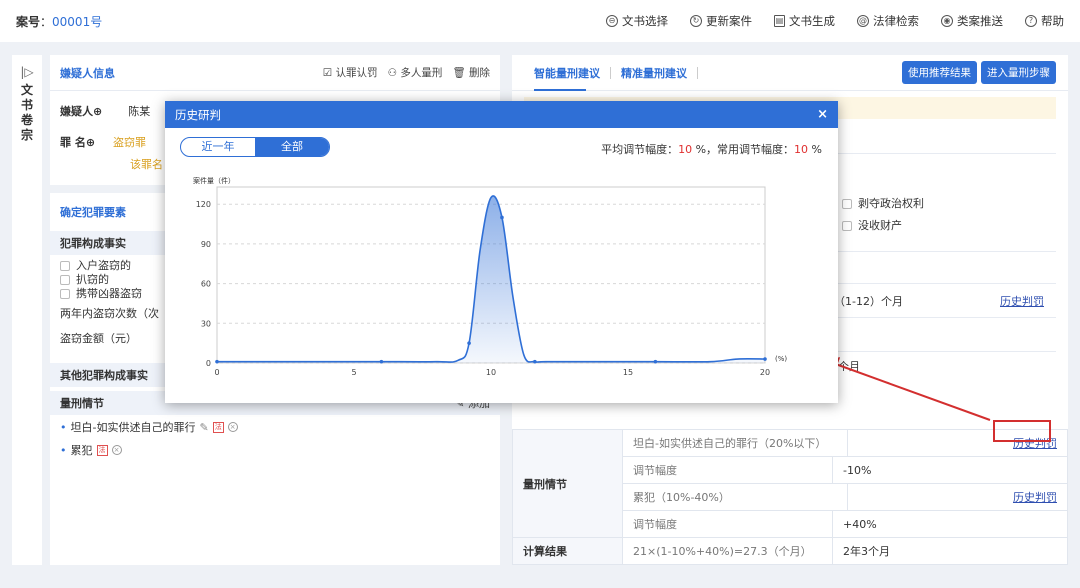 The width and height of the screenshot is (1080, 588). Describe the element at coordinates (353, 372) in the screenshot. I see `x-tick-label: 5` at that location.